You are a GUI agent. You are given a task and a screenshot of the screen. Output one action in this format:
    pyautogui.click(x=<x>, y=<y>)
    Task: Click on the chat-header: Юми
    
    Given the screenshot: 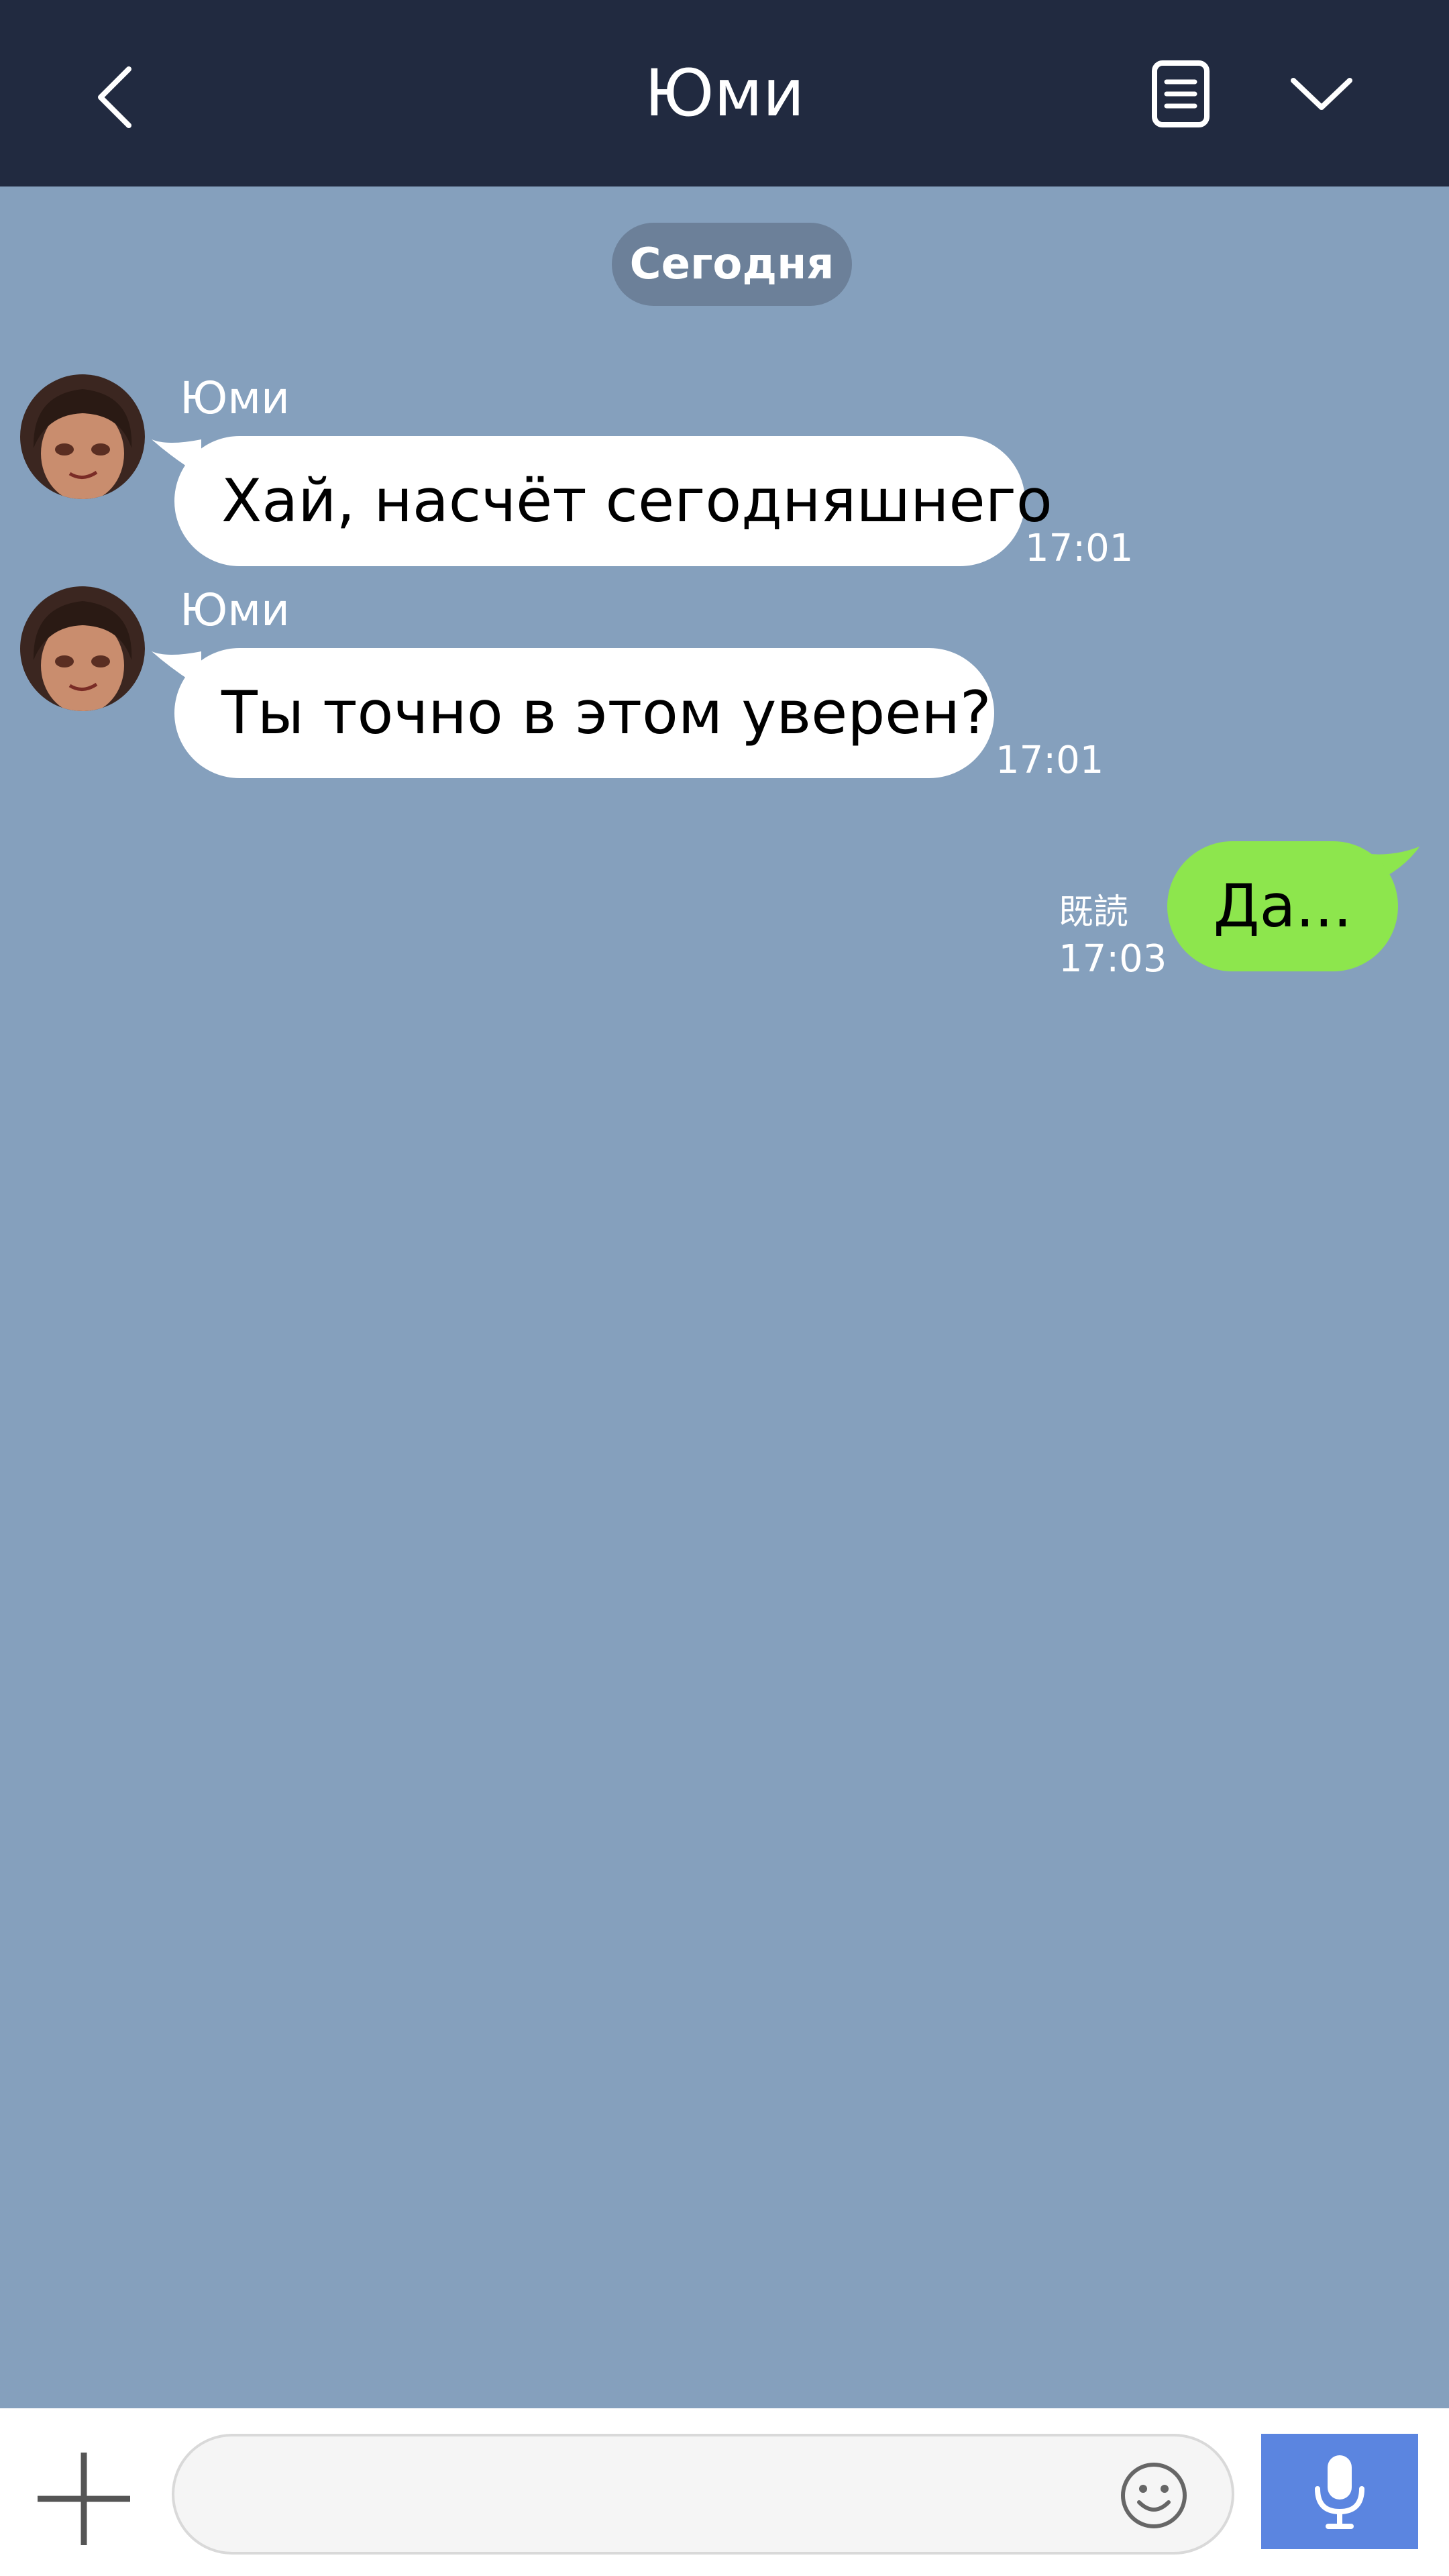 What is the action you would take?
    pyautogui.click(x=724, y=93)
    